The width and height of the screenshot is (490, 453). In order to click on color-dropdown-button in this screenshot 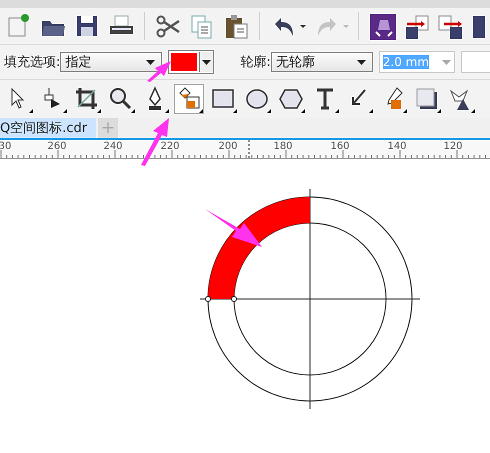, I will do `click(206, 62)`.